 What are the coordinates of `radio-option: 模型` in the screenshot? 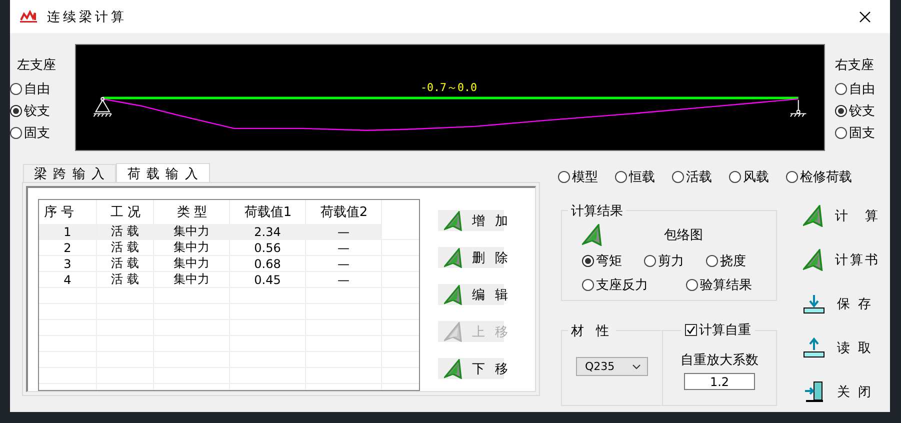 It's located at (578, 176).